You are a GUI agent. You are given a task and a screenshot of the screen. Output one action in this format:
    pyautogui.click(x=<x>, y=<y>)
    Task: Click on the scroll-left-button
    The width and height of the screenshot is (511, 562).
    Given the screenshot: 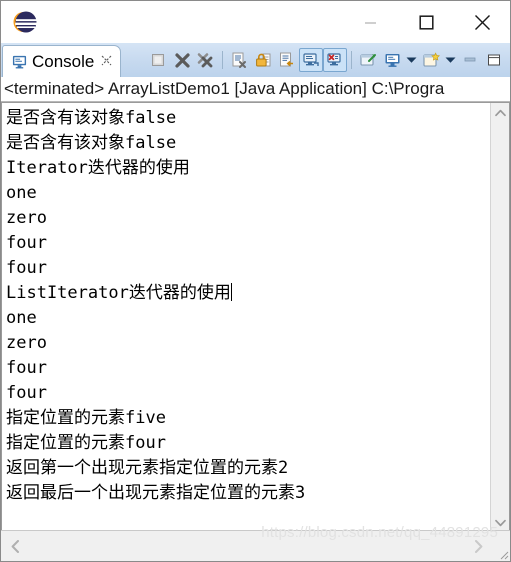 What is the action you would take?
    pyautogui.click(x=15, y=546)
    